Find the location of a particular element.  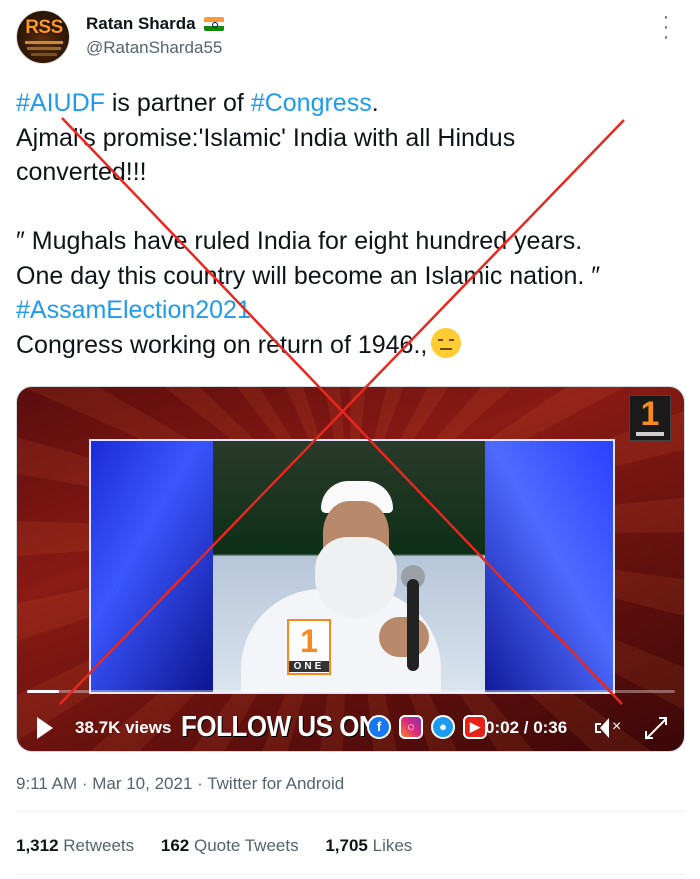

facebook-icon: f is located at coordinates (379, 727).